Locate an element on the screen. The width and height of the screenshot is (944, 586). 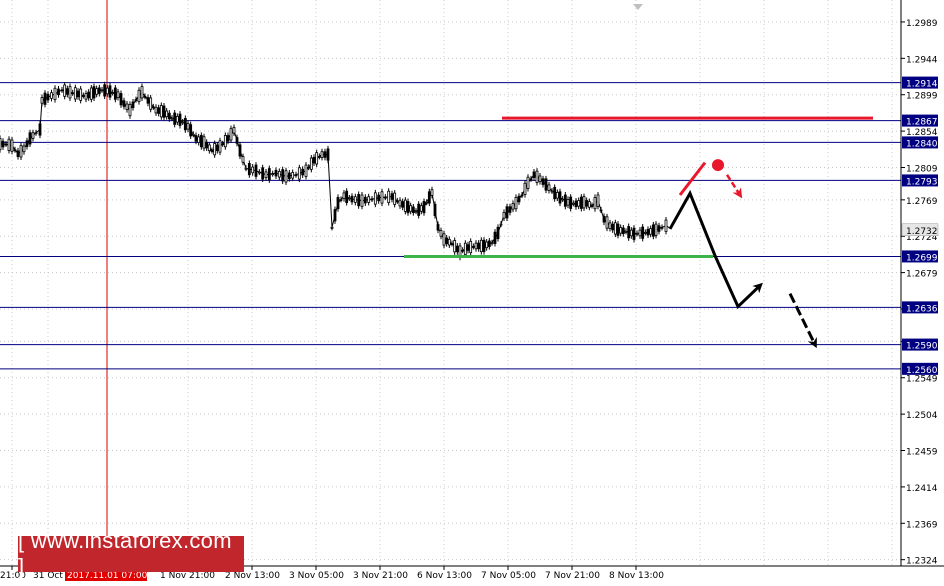
y-tick-label: 1.2324 is located at coordinates (922, 562).